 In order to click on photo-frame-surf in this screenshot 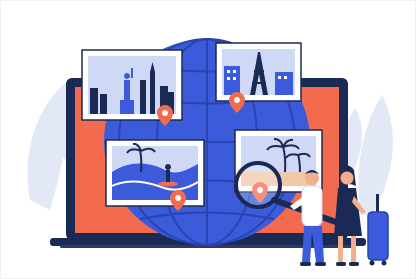, I will do `click(155, 173)`.